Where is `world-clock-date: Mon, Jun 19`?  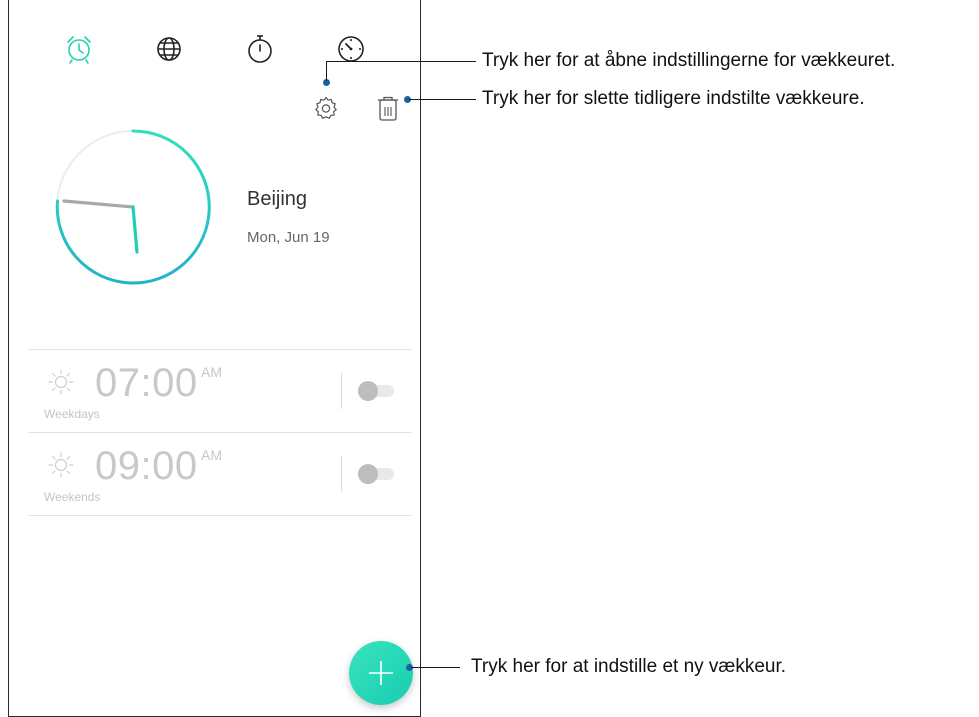
world-clock-date: Mon, Jun 19 is located at coordinates (288, 237).